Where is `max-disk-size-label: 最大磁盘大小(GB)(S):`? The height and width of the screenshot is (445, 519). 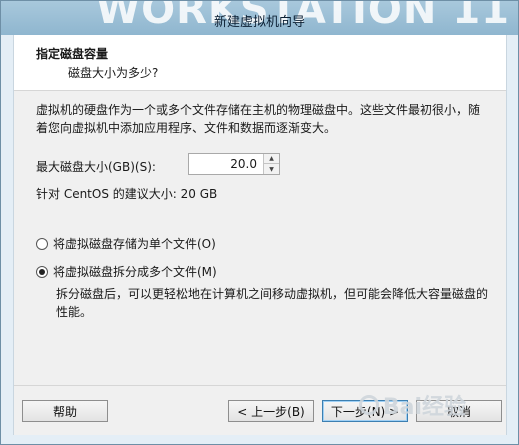
max-disk-size-label: 最大磁盘大小(GB)(S): is located at coordinates (96, 167).